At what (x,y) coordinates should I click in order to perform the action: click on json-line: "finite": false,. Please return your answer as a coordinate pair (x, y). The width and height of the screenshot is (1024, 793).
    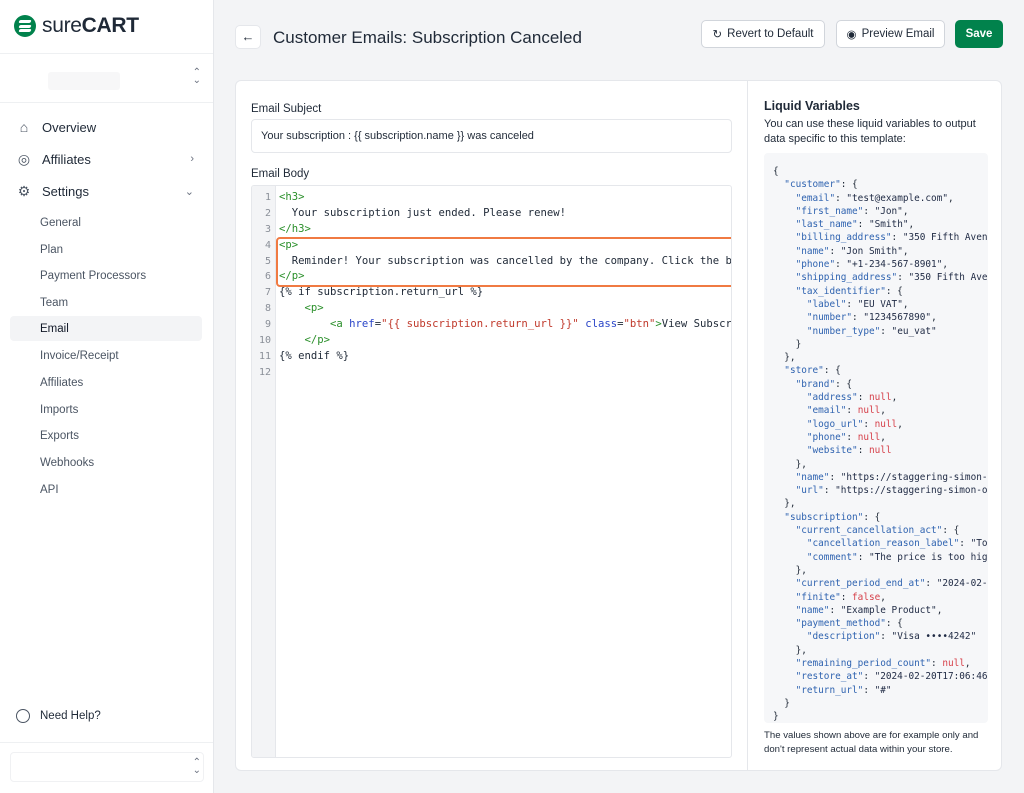
    Looking at the image, I should click on (880, 597).